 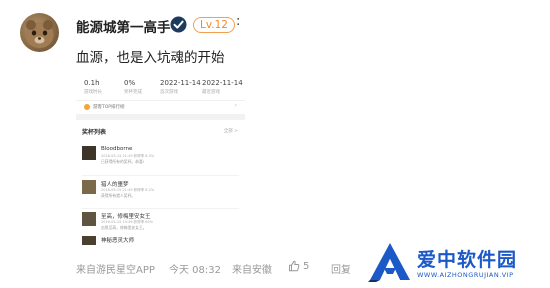 I want to click on trophy-list-more: 全部 >, so click(x=230, y=131).